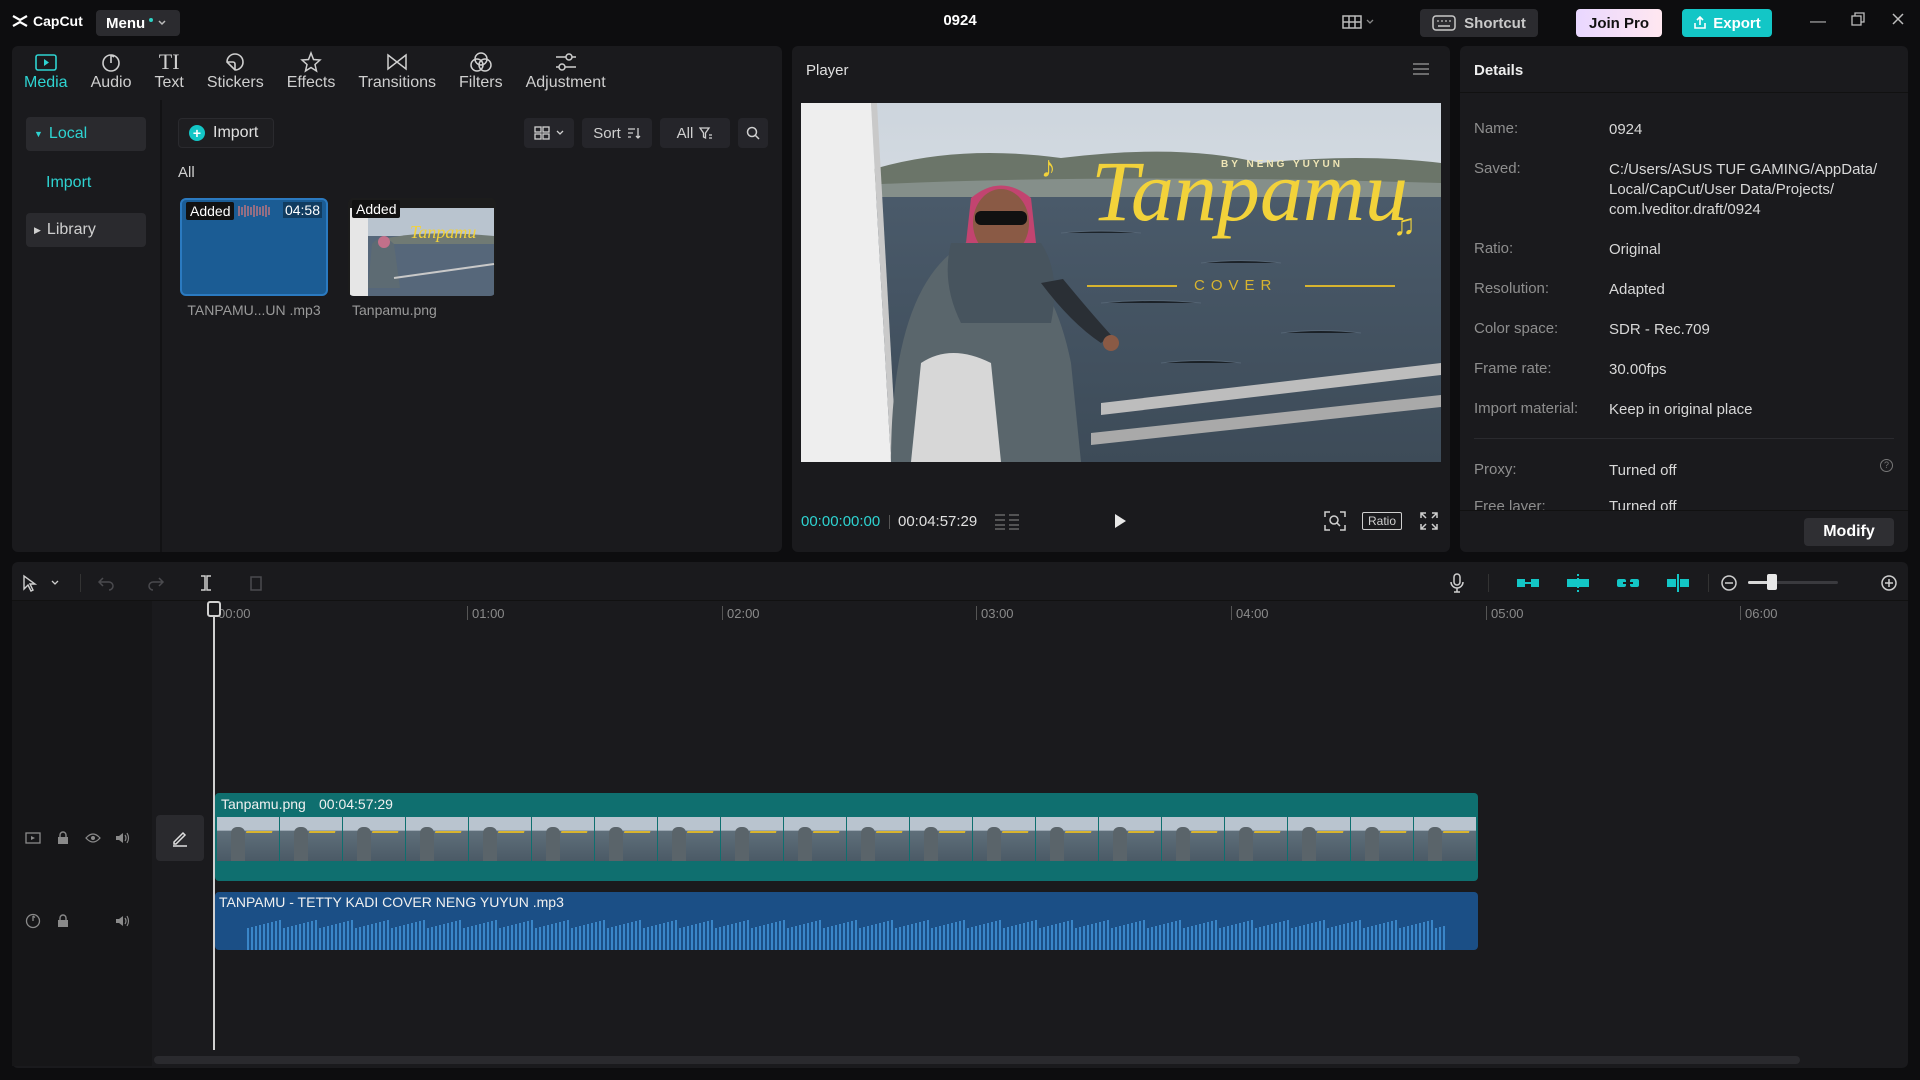 The image size is (1920, 1080). What do you see at coordinates (1479, 23) in the screenshot?
I see `shortcut-button: Shortcut` at bounding box center [1479, 23].